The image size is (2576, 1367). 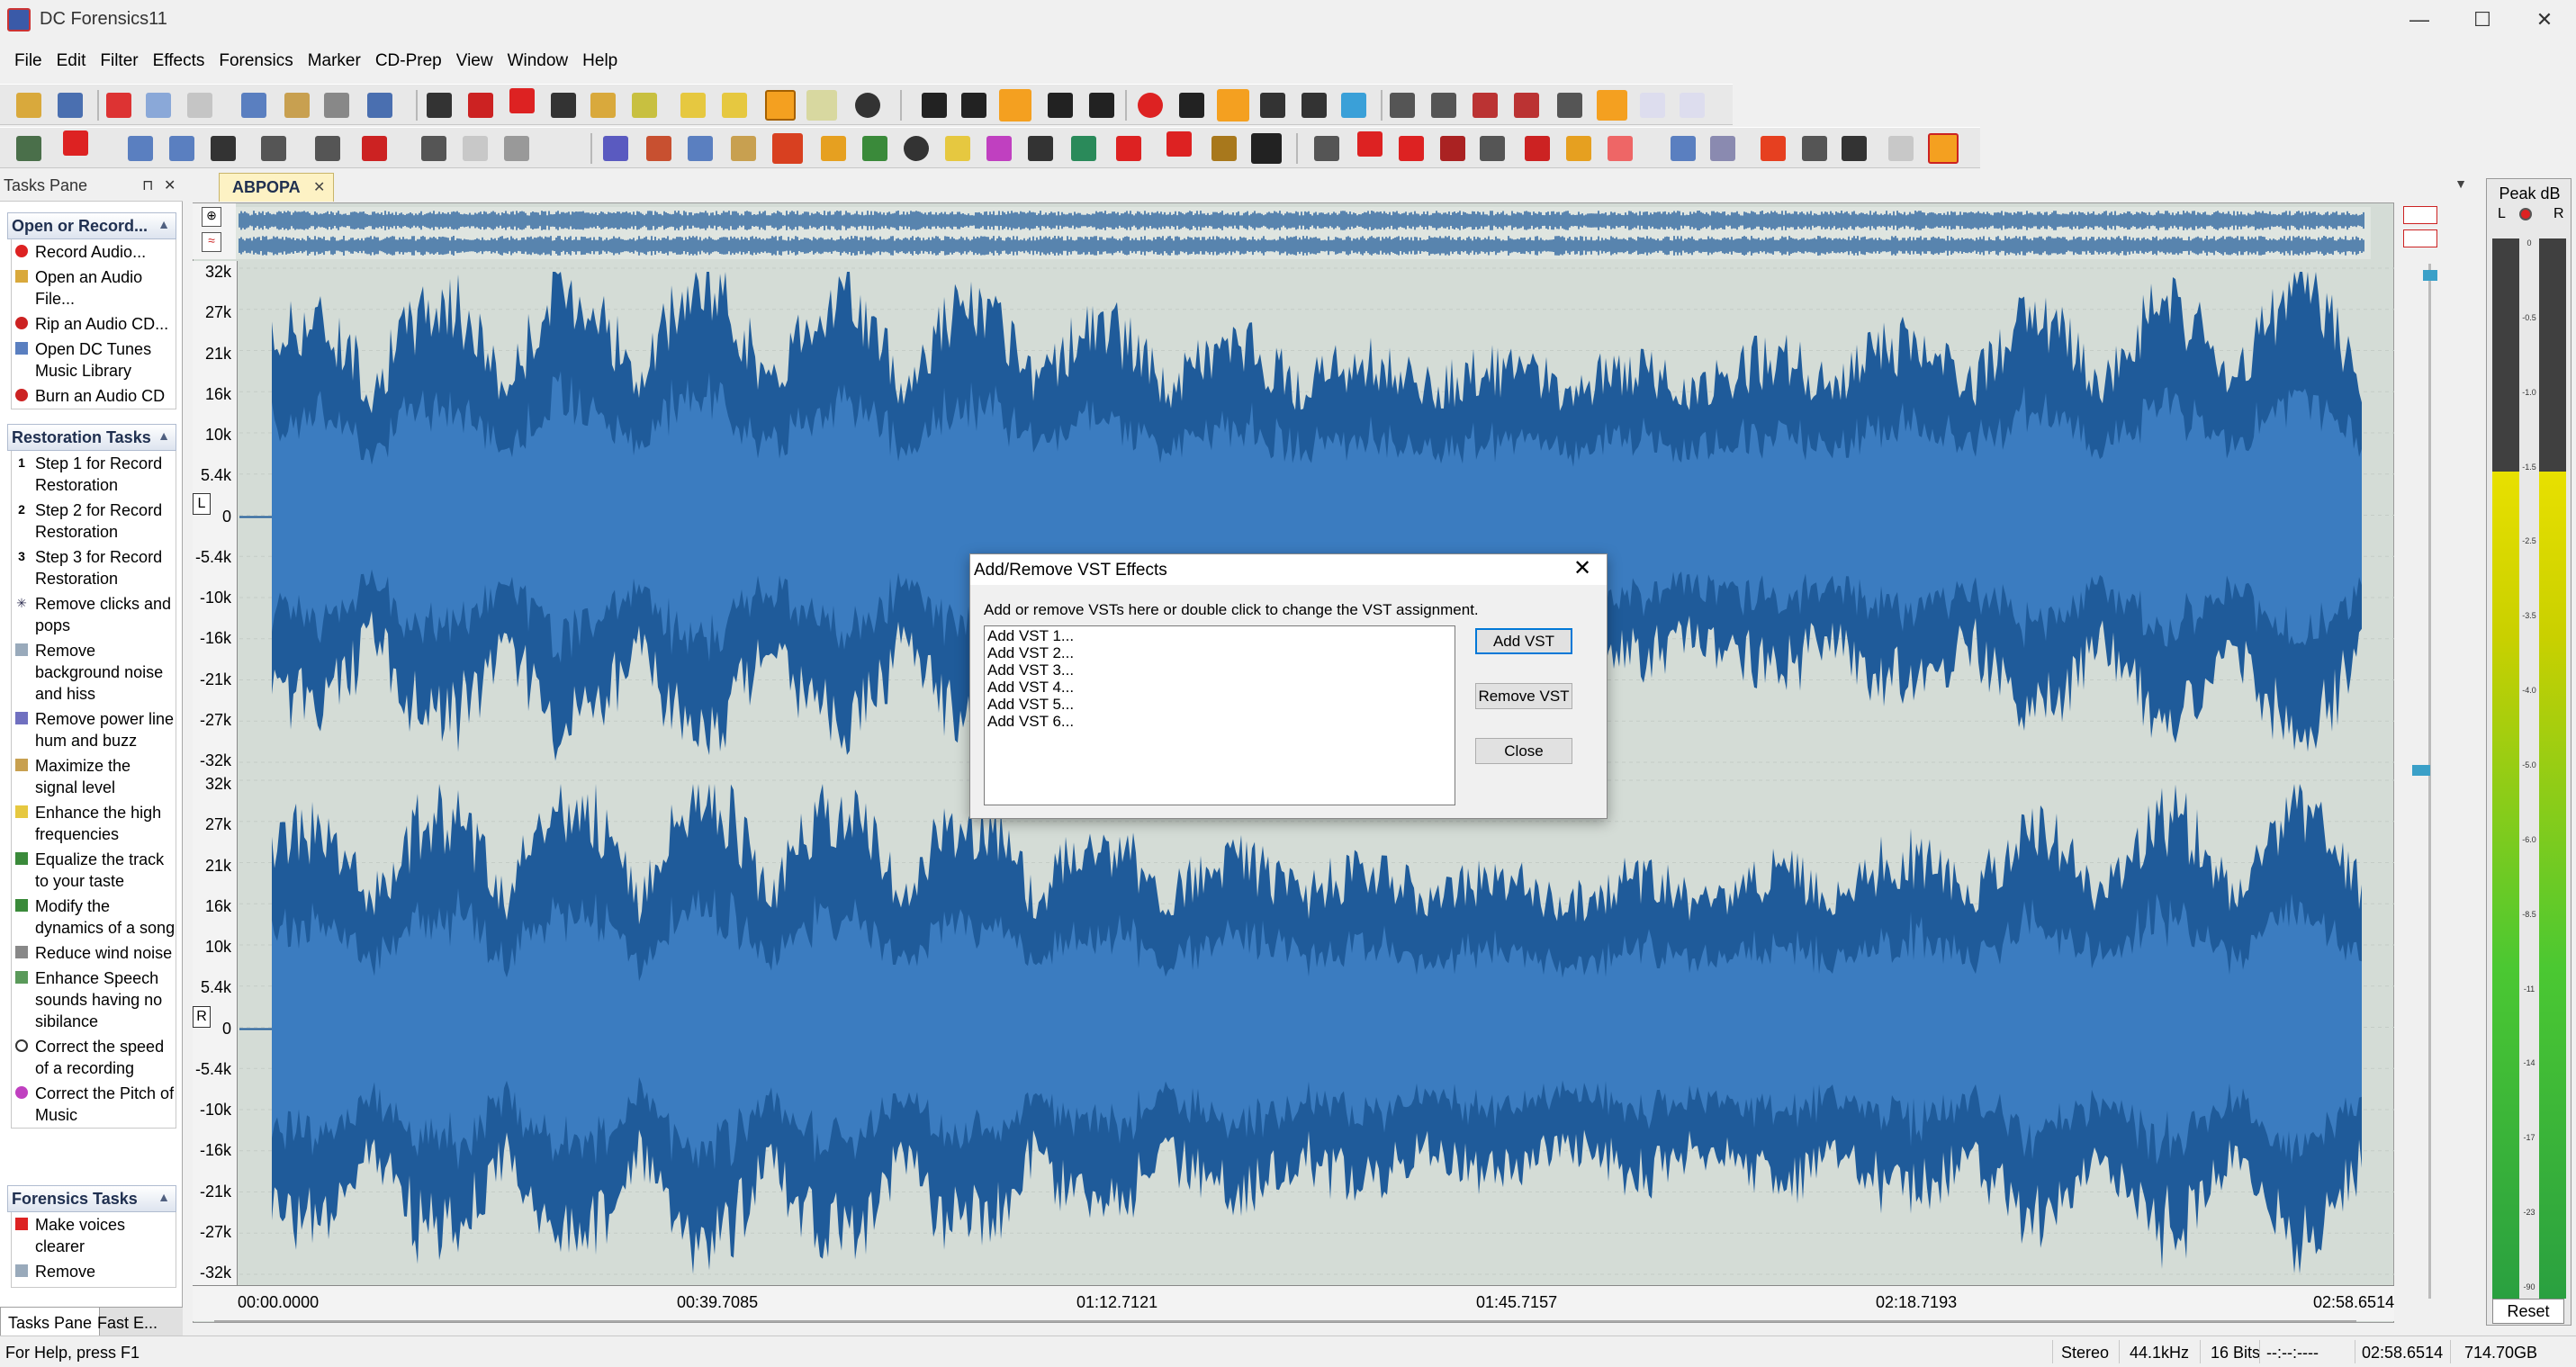 I want to click on scale-icon, so click(x=1326, y=148).